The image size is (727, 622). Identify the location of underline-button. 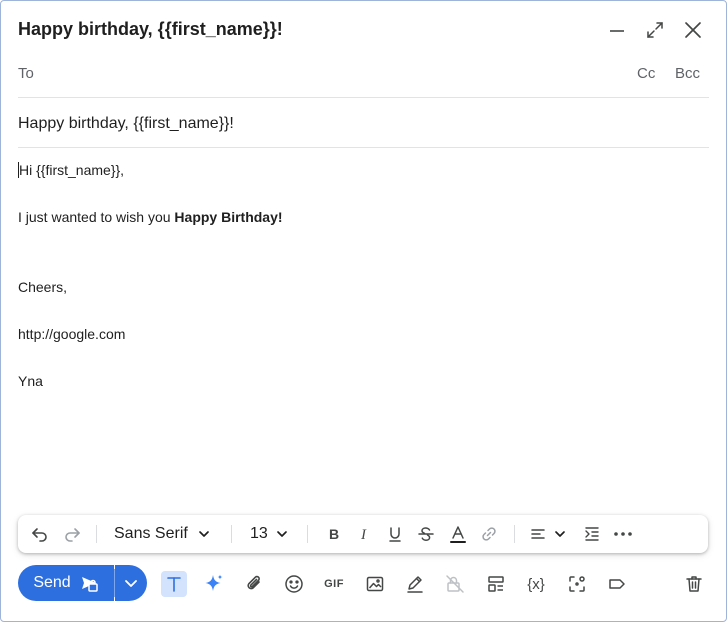
(395, 534).